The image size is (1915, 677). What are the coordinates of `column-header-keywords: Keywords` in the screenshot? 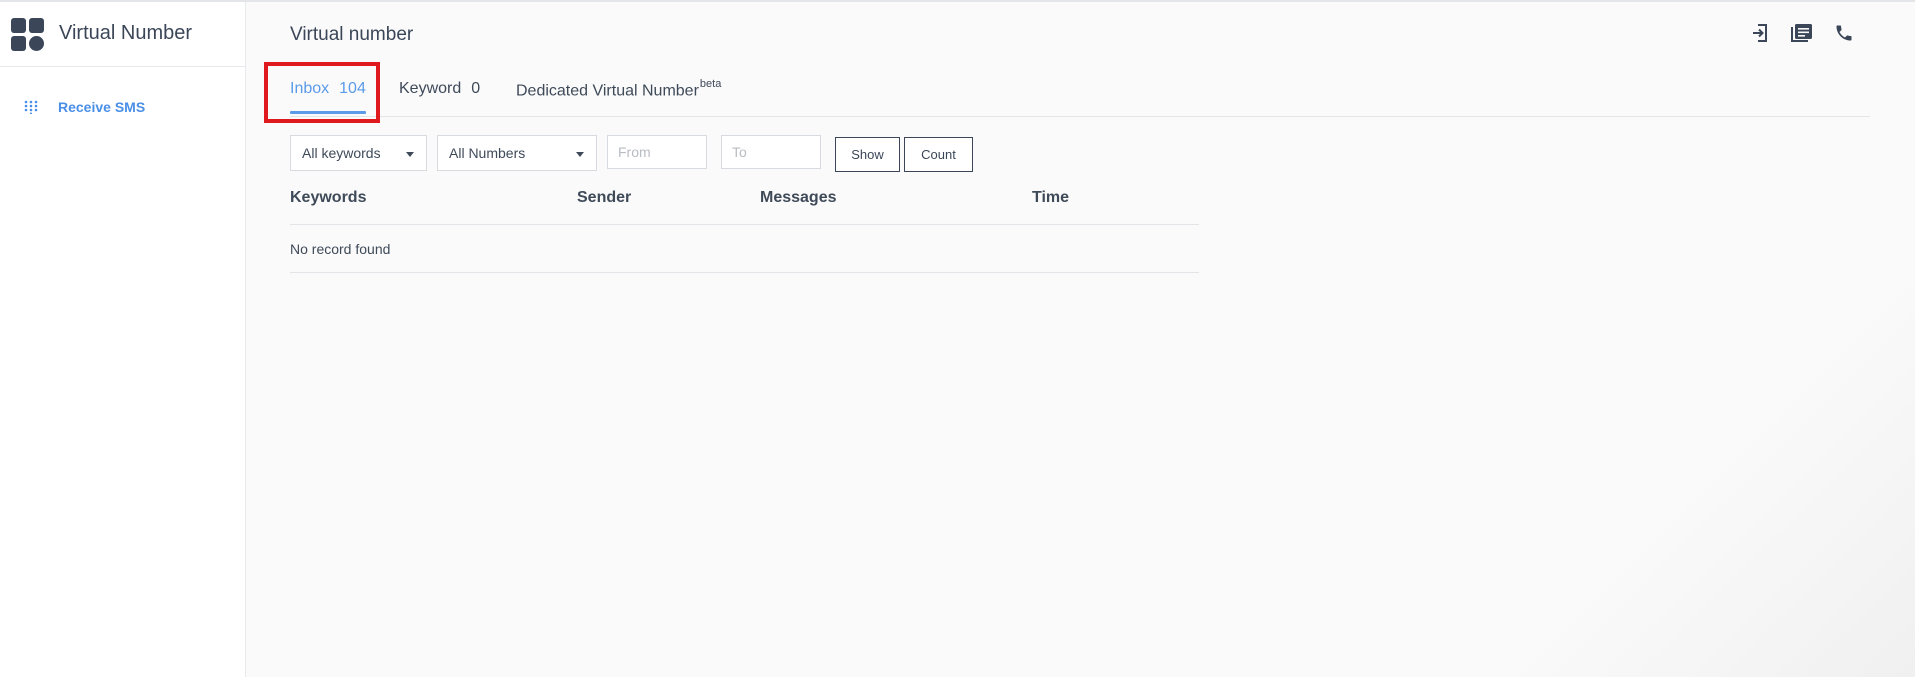 It's located at (328, 197).